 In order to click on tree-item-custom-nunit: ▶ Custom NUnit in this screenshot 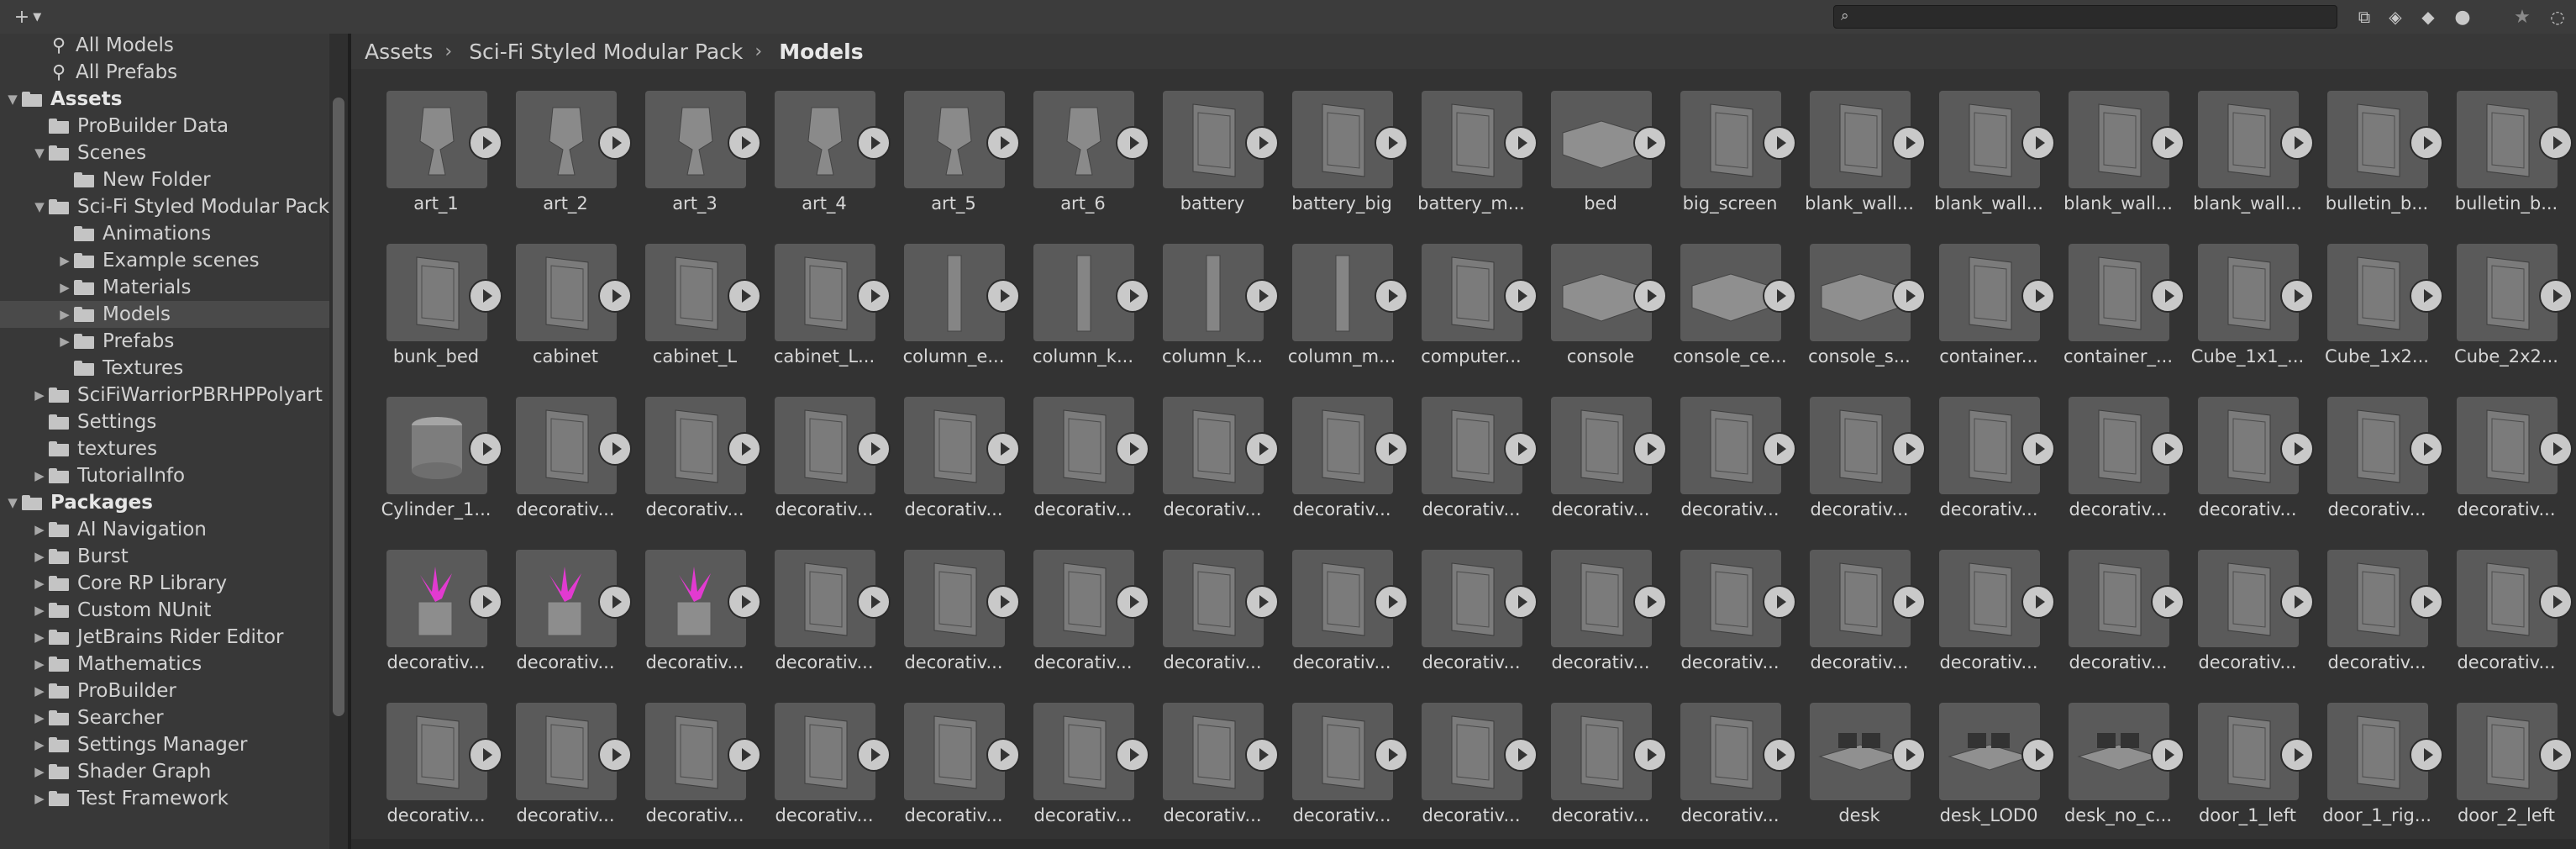, I will do `click(164, 610)`.